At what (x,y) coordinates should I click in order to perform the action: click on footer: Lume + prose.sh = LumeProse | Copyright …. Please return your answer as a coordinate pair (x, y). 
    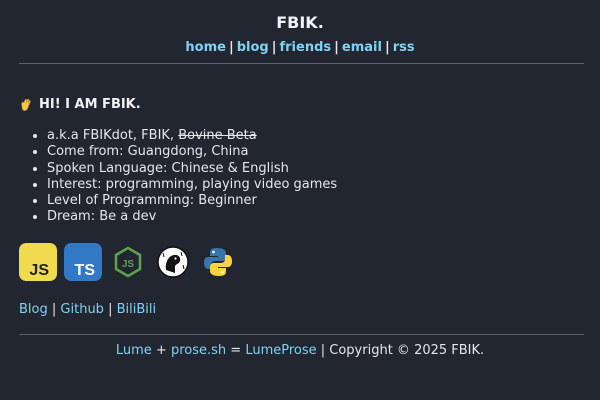
    Looking at the image, I should click on (300, 350).